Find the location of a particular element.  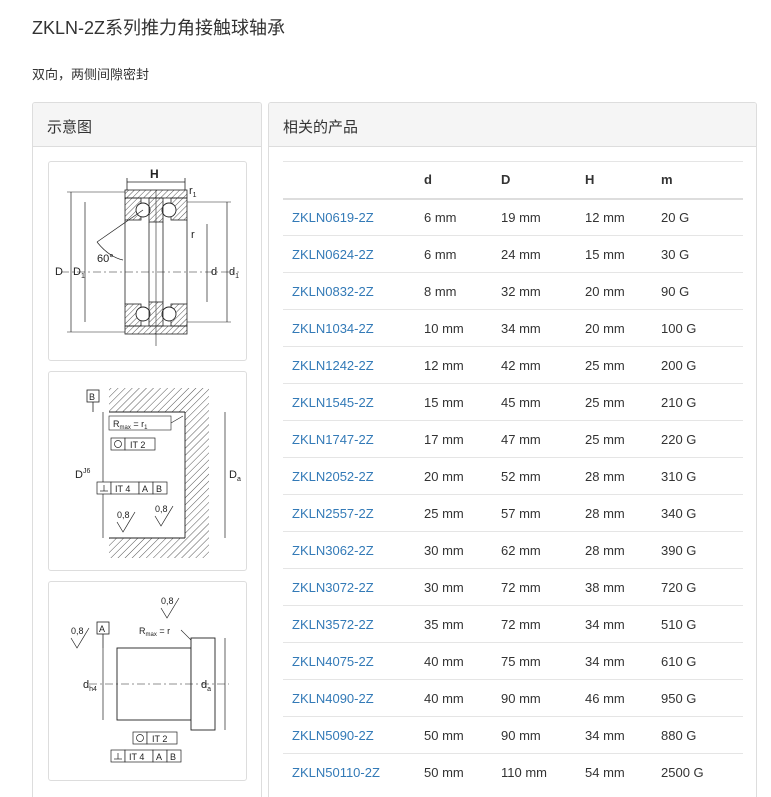

label-dh4-sub: h4 is located at coordinates (93, 689).